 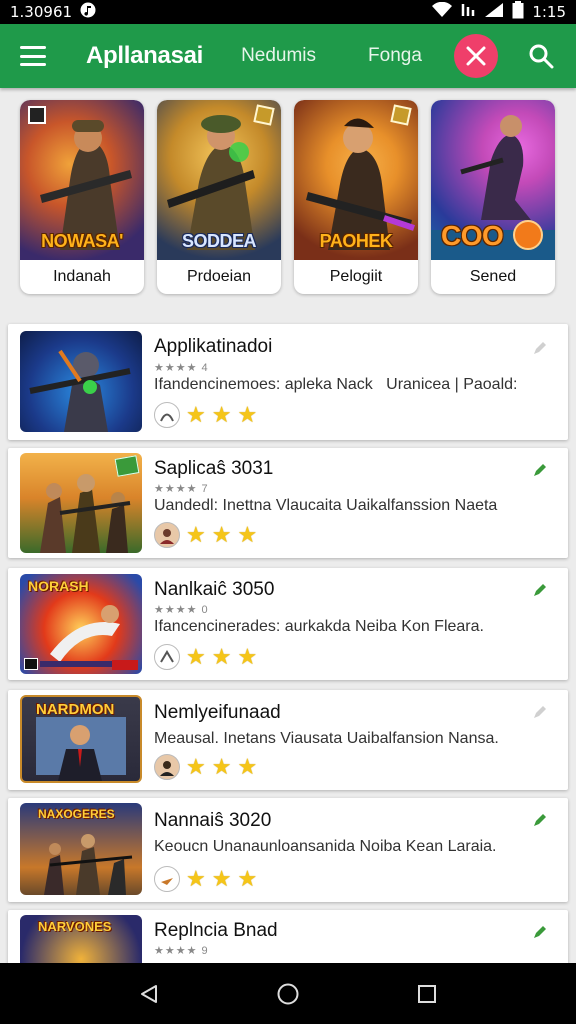 I want to click on featured-card: SODDEA Prdoeian, so click(x=219, y=197).